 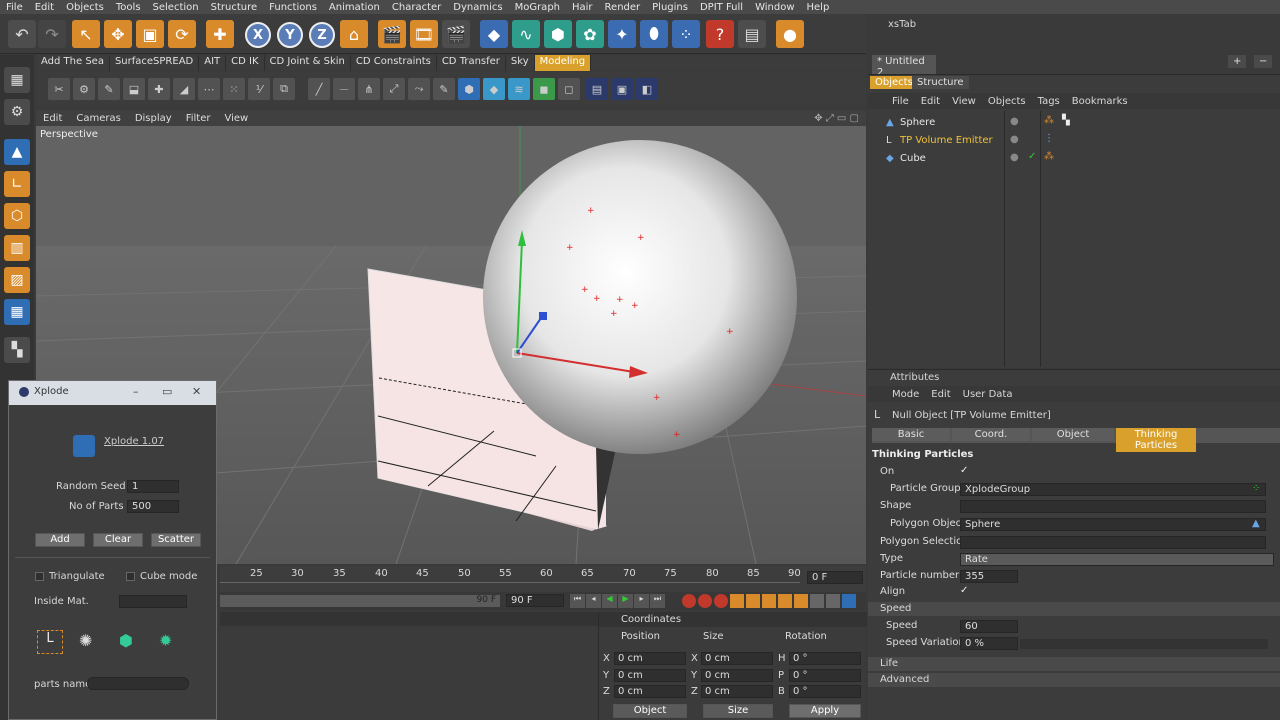 I want to click on menu-character: Character, so click(x=416, y=7).